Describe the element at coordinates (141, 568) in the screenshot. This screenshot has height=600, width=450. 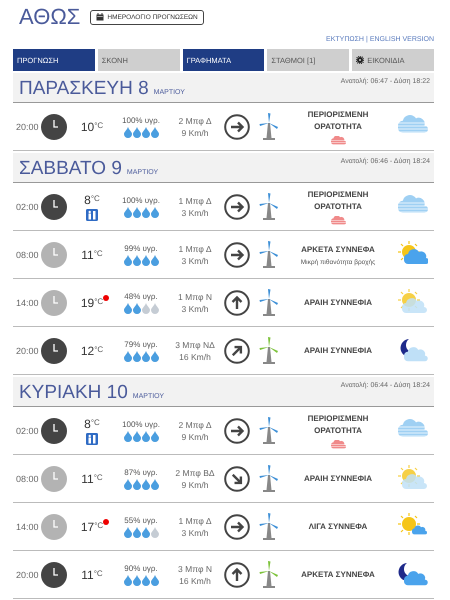
I see `humidity-label: 90% υγρ.` at that location.